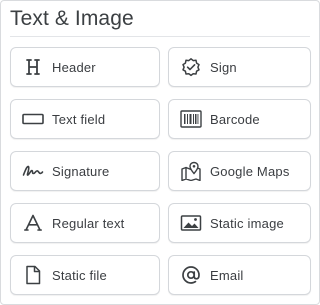  I want to click on sign-badge-icon, so click(191, 67).